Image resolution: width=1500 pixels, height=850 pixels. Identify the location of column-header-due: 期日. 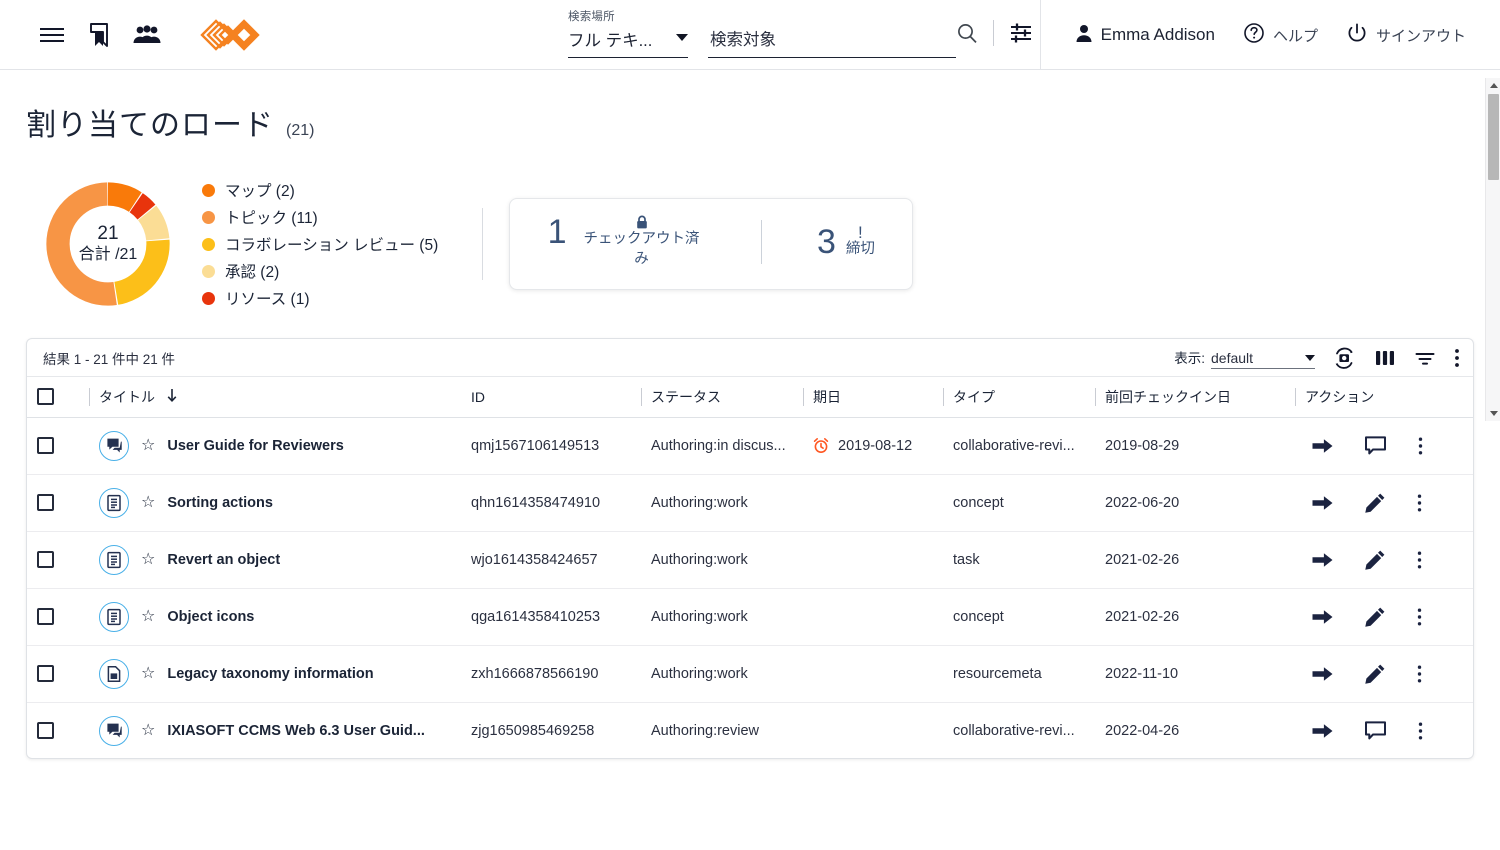
(873, 397).